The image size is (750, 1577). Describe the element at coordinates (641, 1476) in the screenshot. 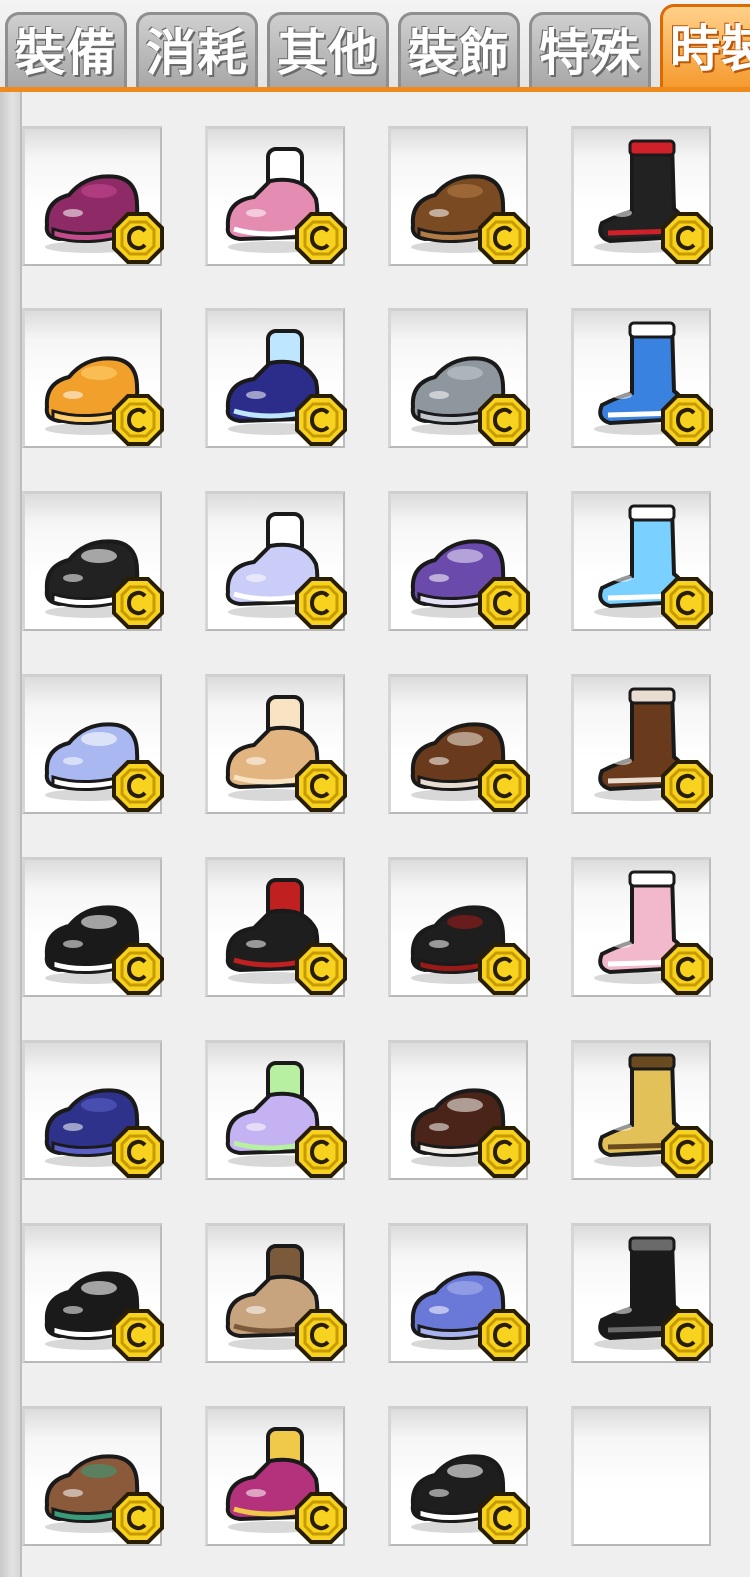

I see `empty-inventory-slot` at that location.